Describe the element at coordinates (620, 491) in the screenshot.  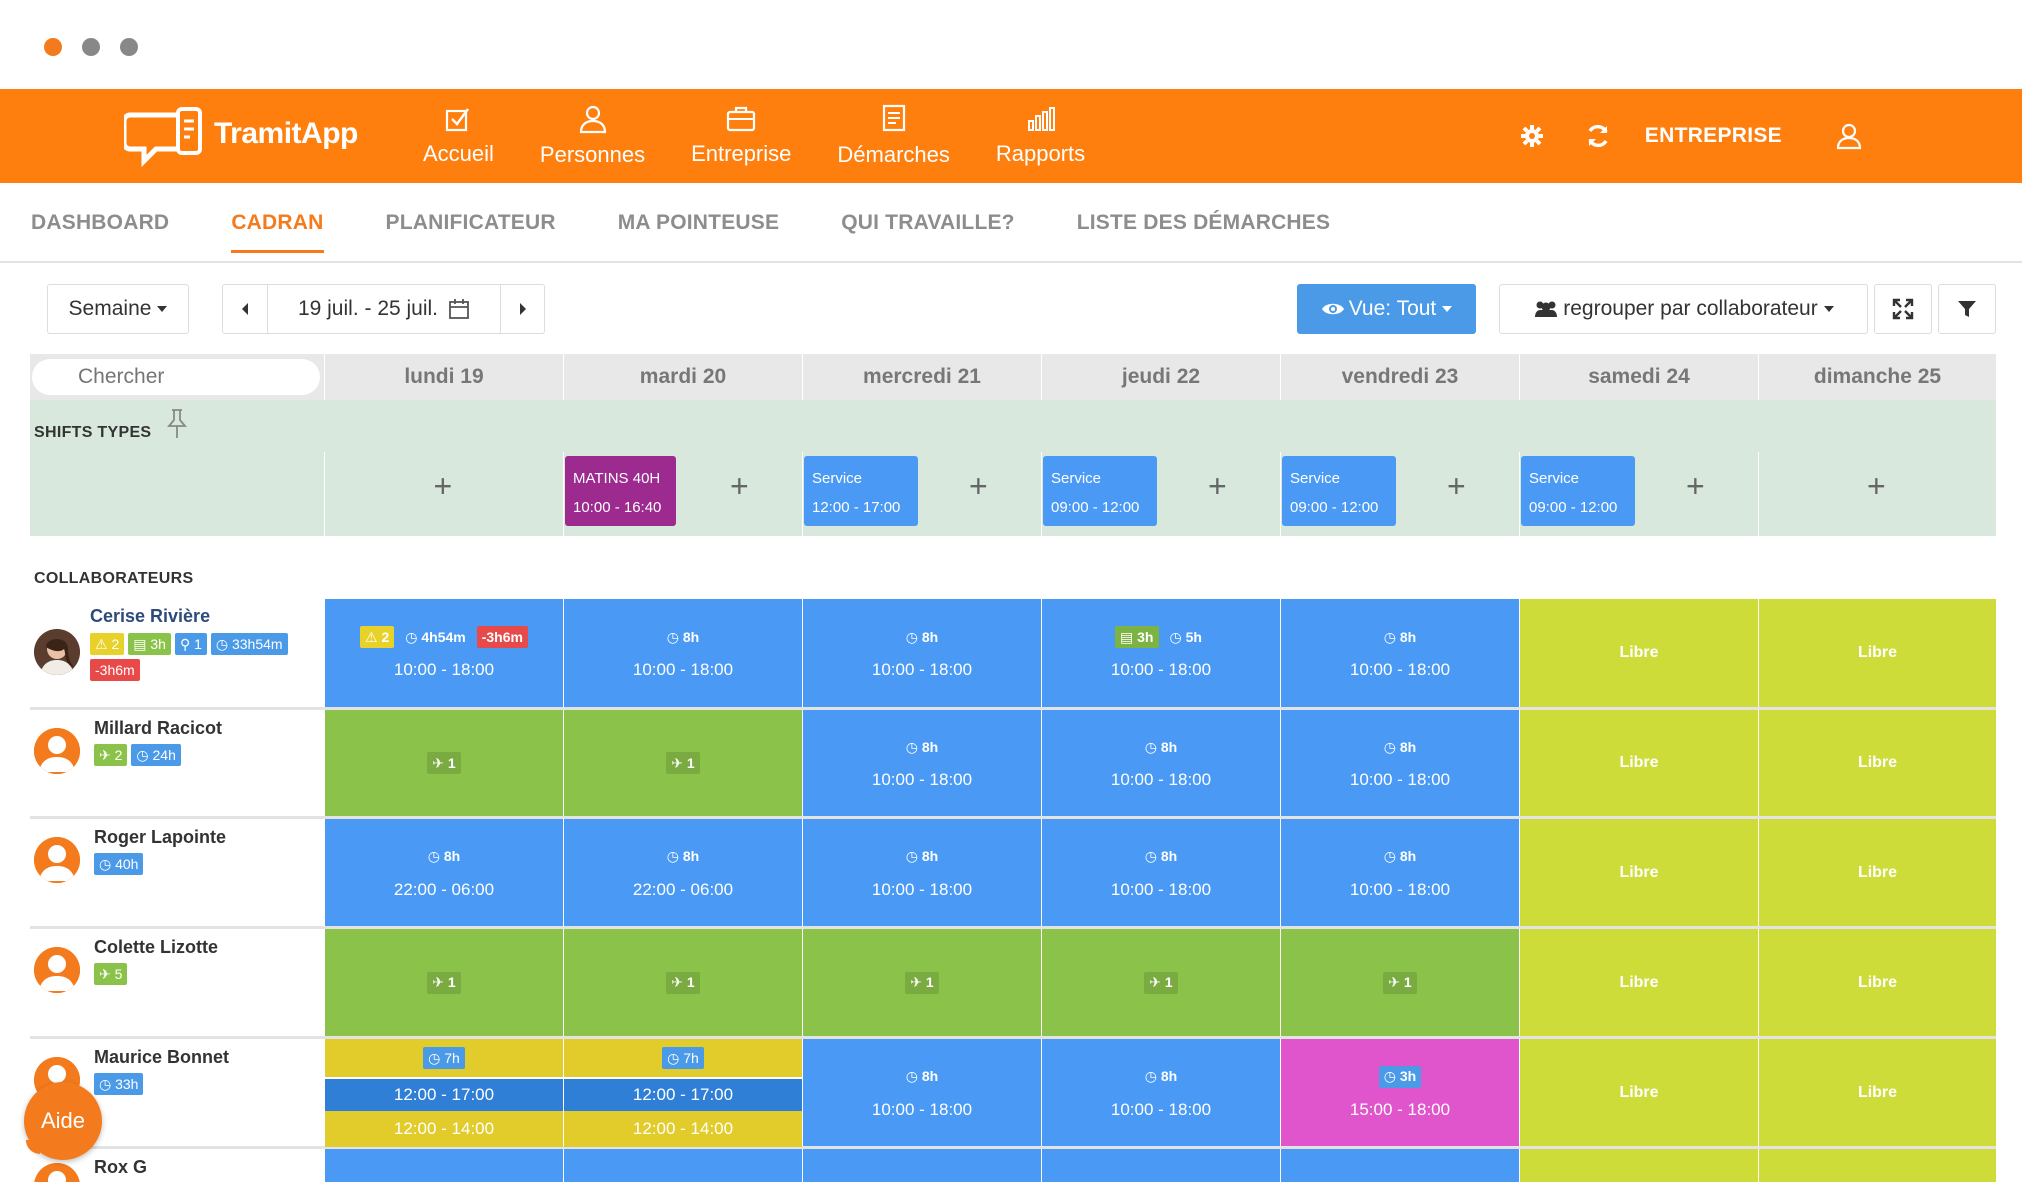
I see `shift-type-chip: MATINS 40H 10:00 - 16:40` at that location.